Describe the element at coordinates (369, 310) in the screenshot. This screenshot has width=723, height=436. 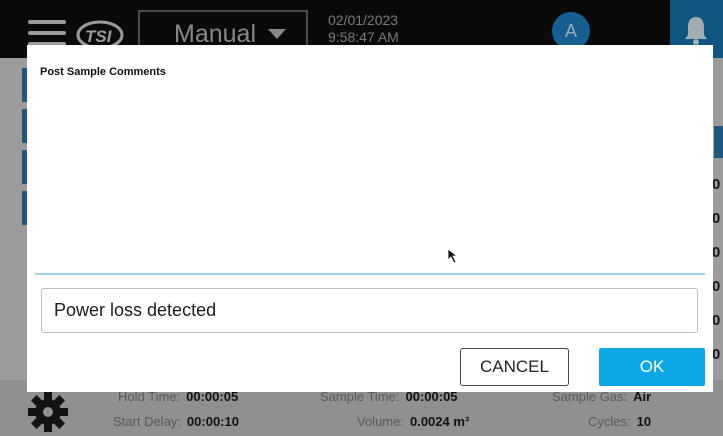
I see `comment-input` at that location.